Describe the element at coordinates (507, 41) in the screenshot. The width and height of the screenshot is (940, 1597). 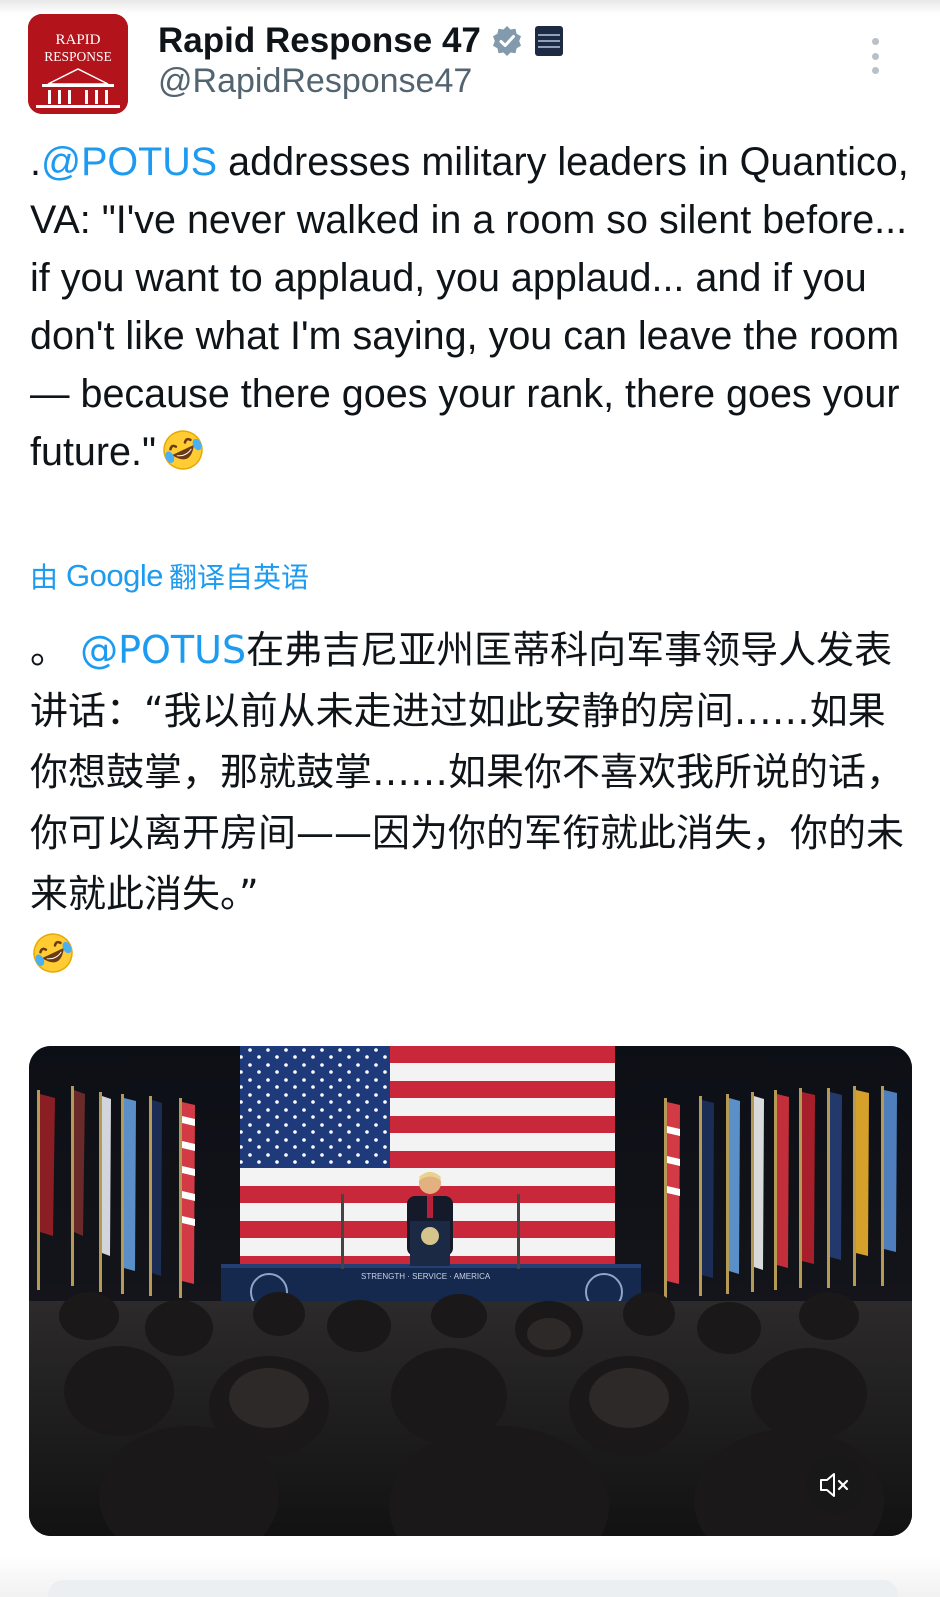
I see `verified-badge-icon` at that location.